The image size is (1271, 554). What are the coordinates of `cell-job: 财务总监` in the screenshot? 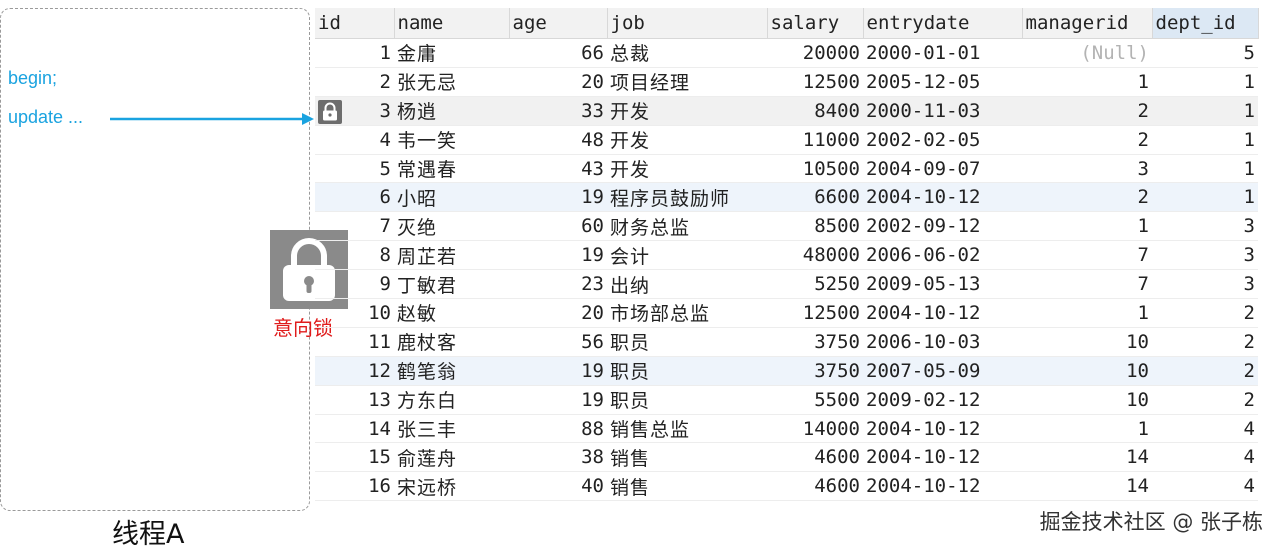 It's located at (687, 226).